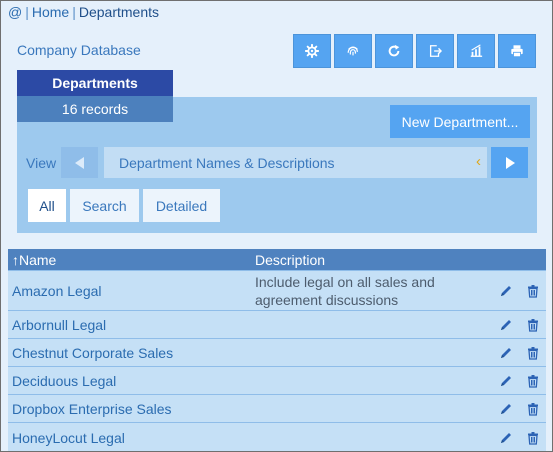 The image size is (553, 452). I want to click on table-row: Chestnut Corporate Sales, so click(277, 352).